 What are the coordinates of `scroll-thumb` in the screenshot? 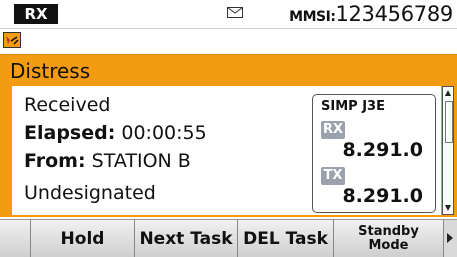 It's located at (449, 122).